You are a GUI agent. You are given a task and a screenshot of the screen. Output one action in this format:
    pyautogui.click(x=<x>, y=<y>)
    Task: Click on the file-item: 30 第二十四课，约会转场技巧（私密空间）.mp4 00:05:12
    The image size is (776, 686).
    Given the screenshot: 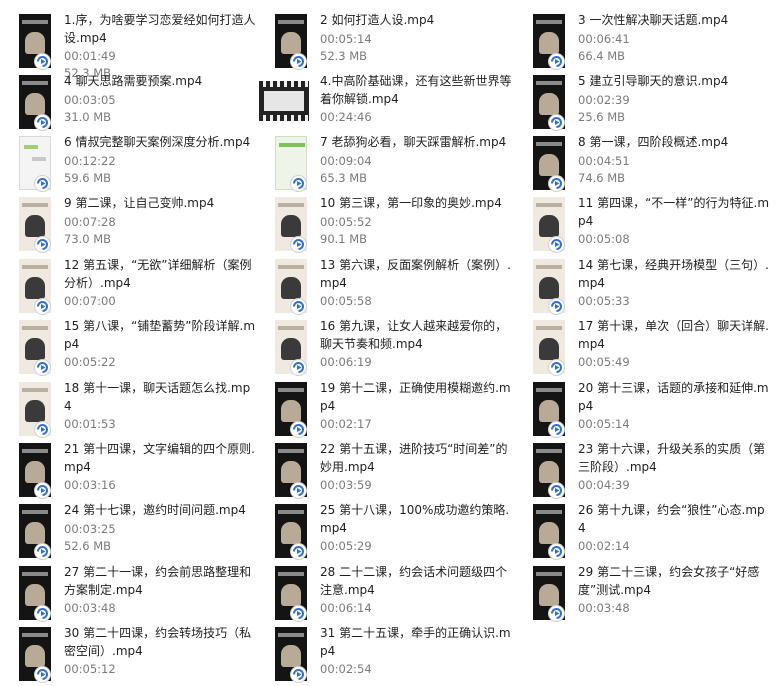 What is the action you would take?
    pyautogui.click(x=125, y=654)
    